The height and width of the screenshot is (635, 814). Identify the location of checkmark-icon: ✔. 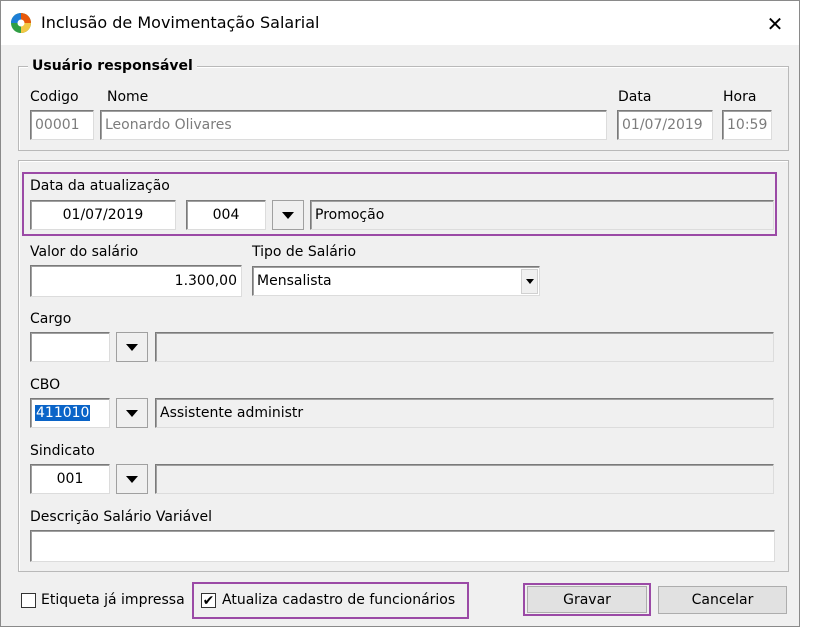
(208, 600).